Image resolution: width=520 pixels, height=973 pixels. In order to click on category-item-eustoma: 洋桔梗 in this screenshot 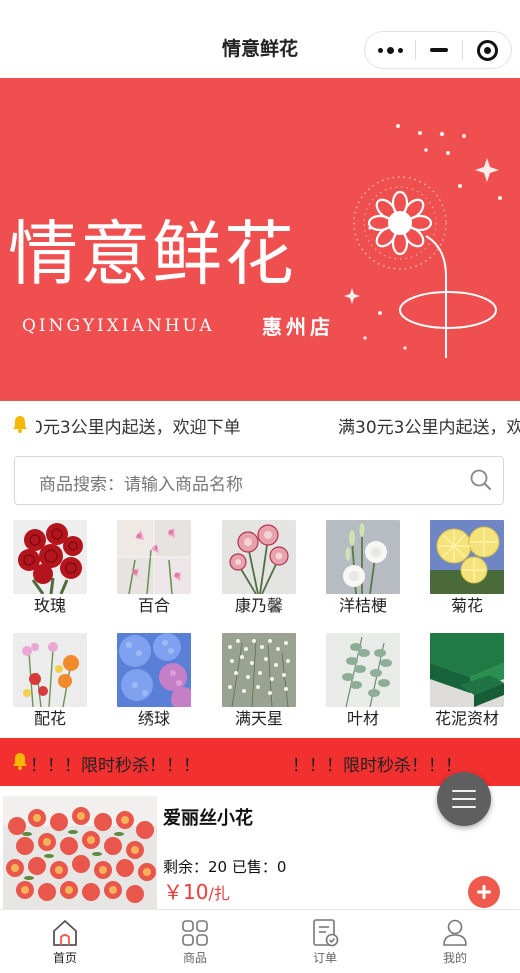, I will do `click(363, 572)`.